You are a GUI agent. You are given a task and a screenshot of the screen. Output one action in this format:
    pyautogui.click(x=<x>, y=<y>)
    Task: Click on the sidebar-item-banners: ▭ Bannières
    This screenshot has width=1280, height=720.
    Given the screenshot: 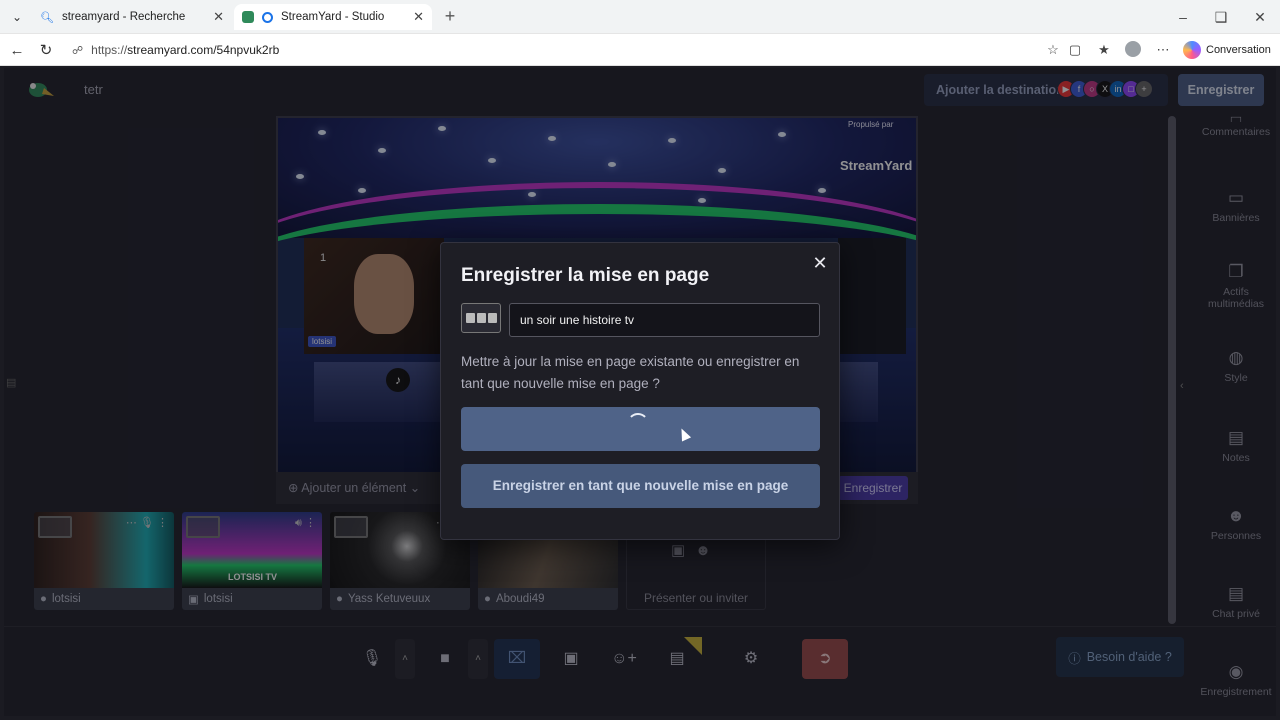 What is the action you would take?
    pyautogui.click(x=1236, y=206)
    